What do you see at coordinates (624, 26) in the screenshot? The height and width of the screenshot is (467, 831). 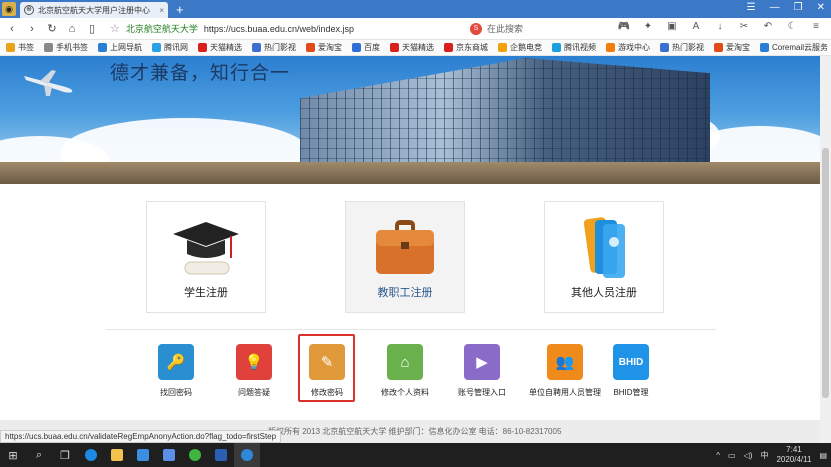 I see `game-icon: 🎮` at bounding box center [624, 26].